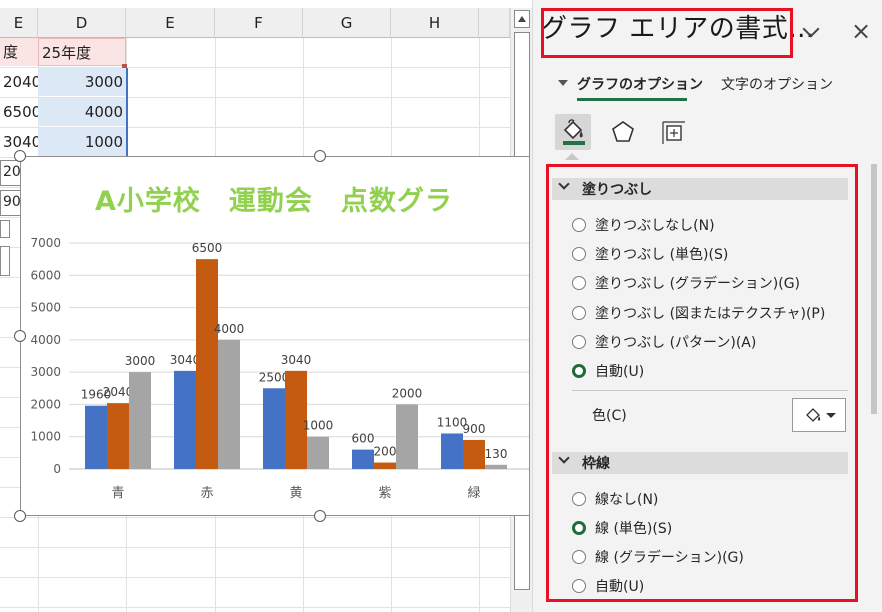 Image resolution: width=882 pixels, height=612 pixels. I want to click on cell: 4000, so click(82, 112).